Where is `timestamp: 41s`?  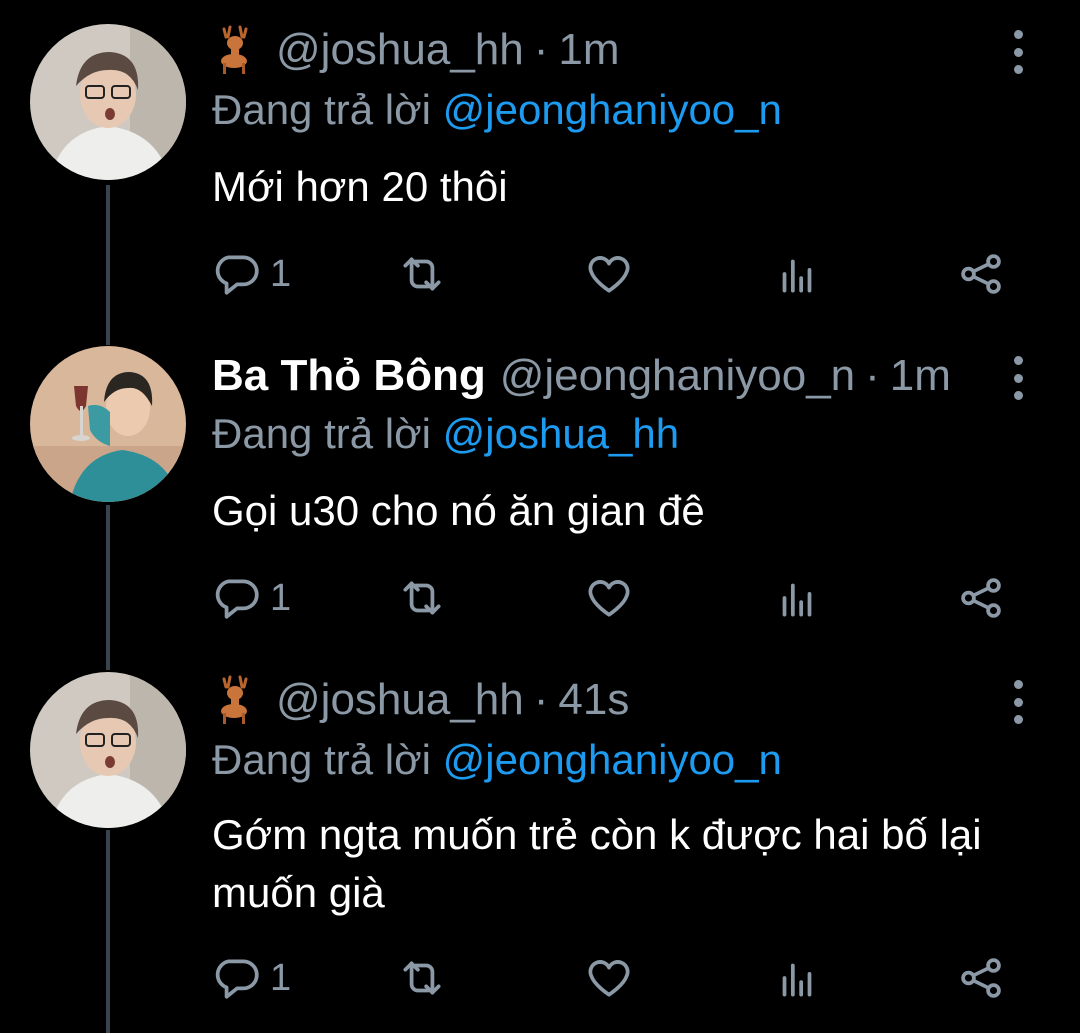
timestamp: 41s is located at coordinates (593, 700).